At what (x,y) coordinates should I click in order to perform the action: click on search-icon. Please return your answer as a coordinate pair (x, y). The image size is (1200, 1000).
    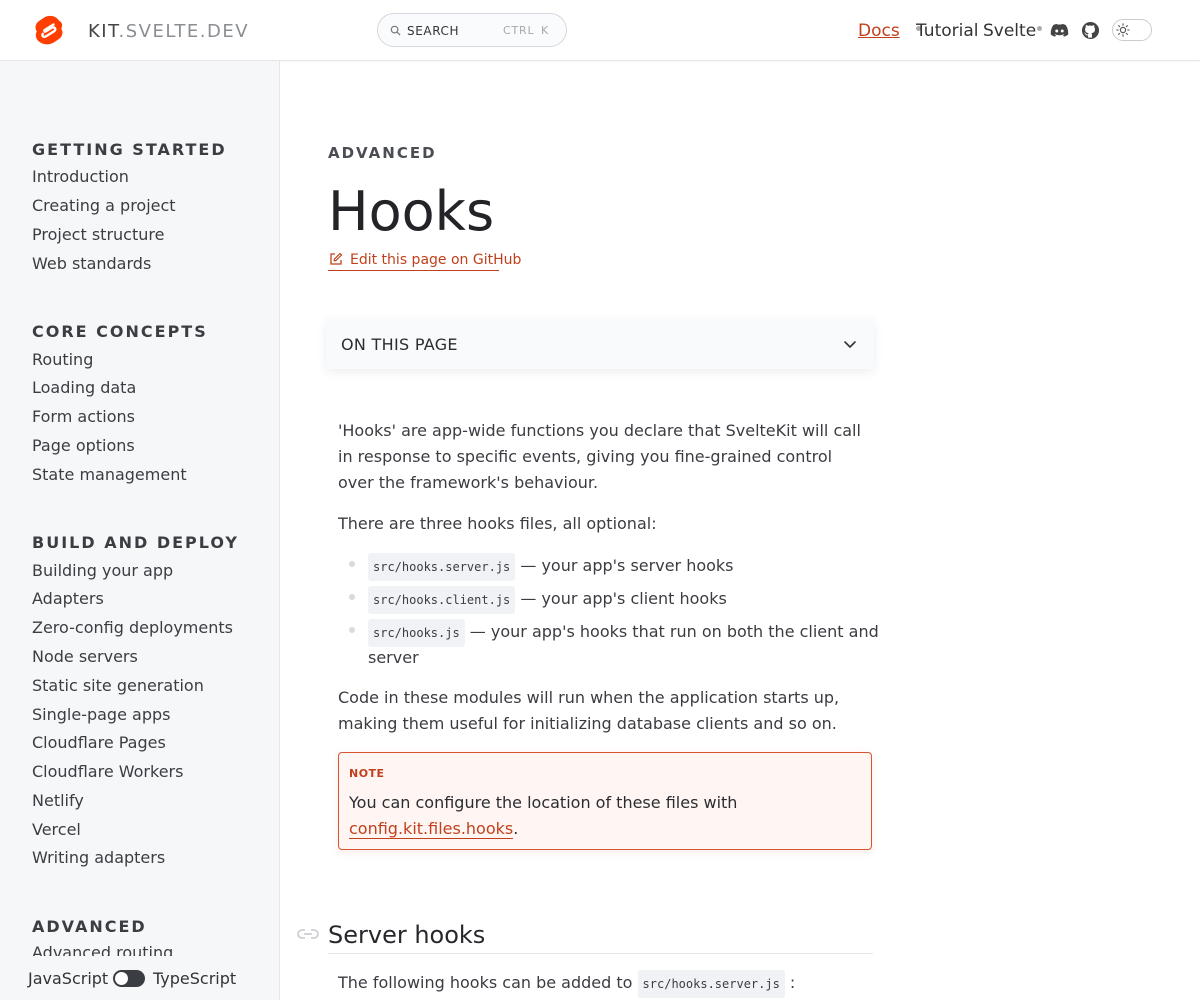
    Looking at the image, I should click on (395, 30).